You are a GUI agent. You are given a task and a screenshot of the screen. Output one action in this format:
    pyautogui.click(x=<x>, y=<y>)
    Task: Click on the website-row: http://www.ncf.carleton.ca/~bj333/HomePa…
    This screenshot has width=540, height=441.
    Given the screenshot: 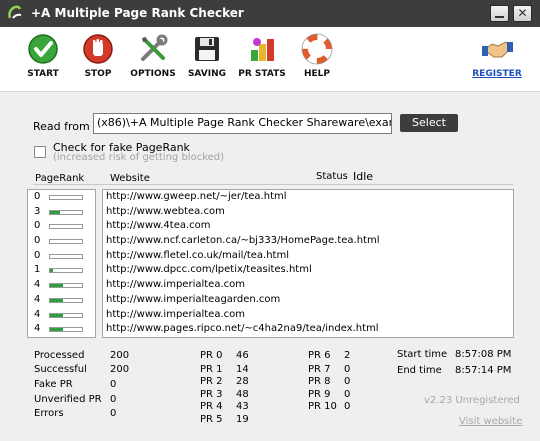 What is the action you would take?
    pyautogui.click(x=308, y=241)
    